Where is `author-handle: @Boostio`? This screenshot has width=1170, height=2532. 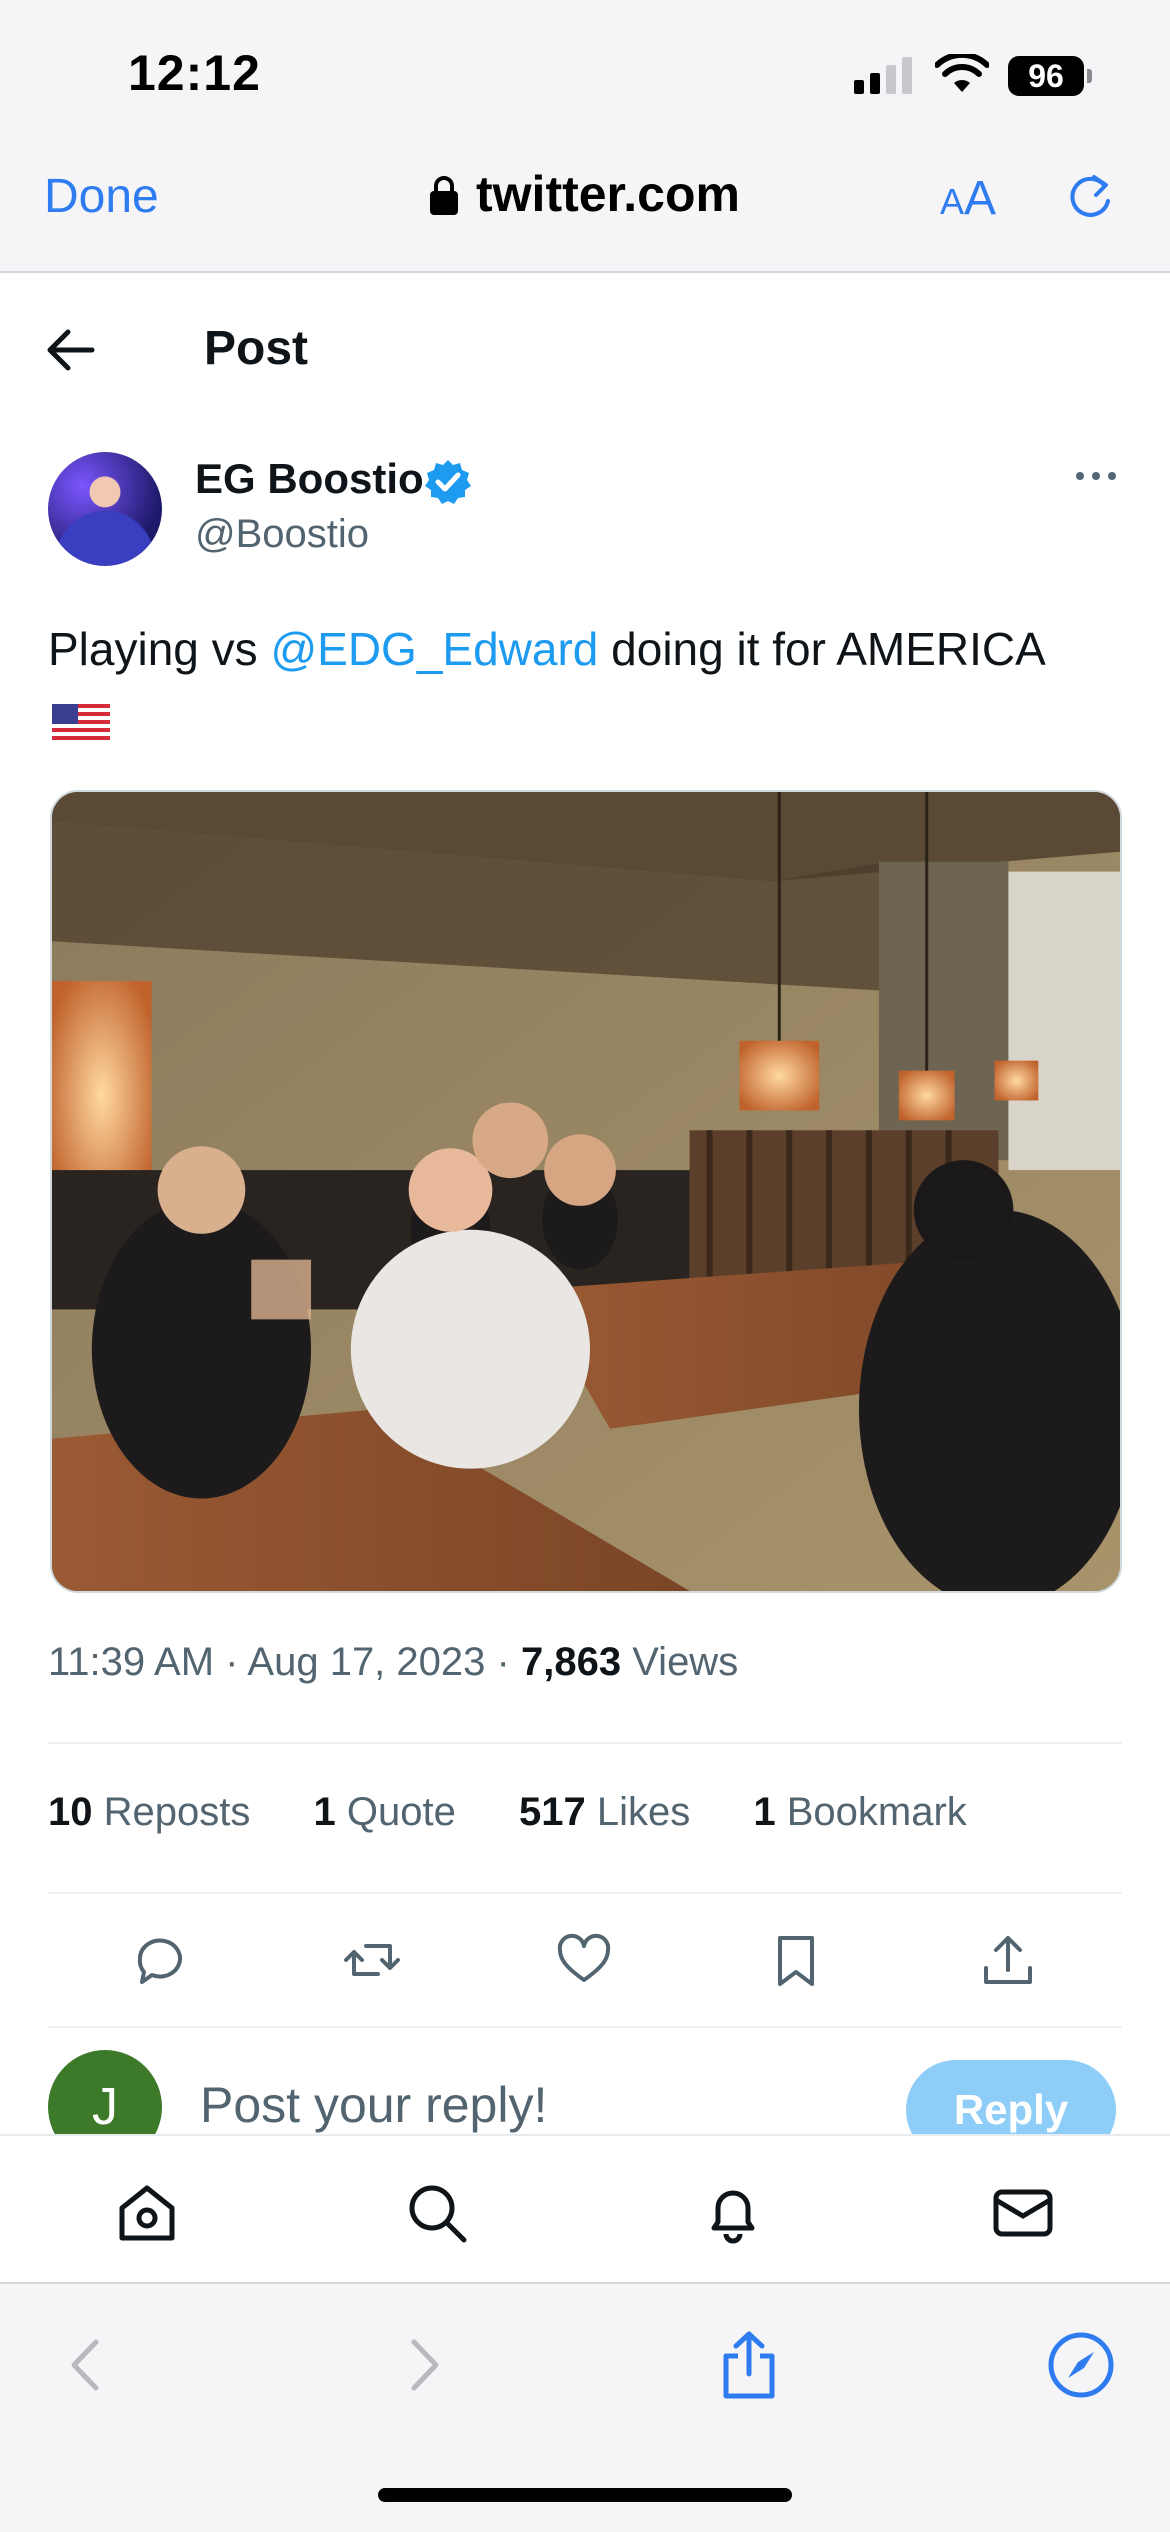 author-handle: @Boostio is located at coordinates (282, 534).